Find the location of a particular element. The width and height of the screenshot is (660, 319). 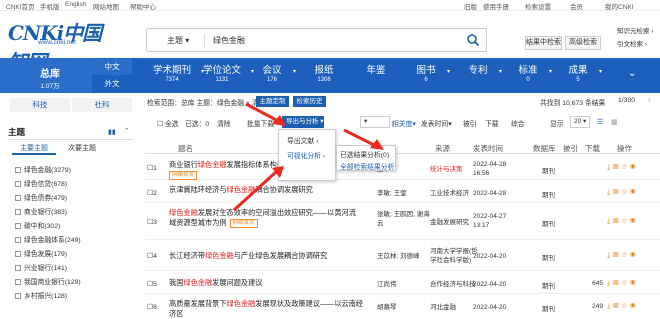

row-checkbox: ☐5 is located at coordinates (152, 284).